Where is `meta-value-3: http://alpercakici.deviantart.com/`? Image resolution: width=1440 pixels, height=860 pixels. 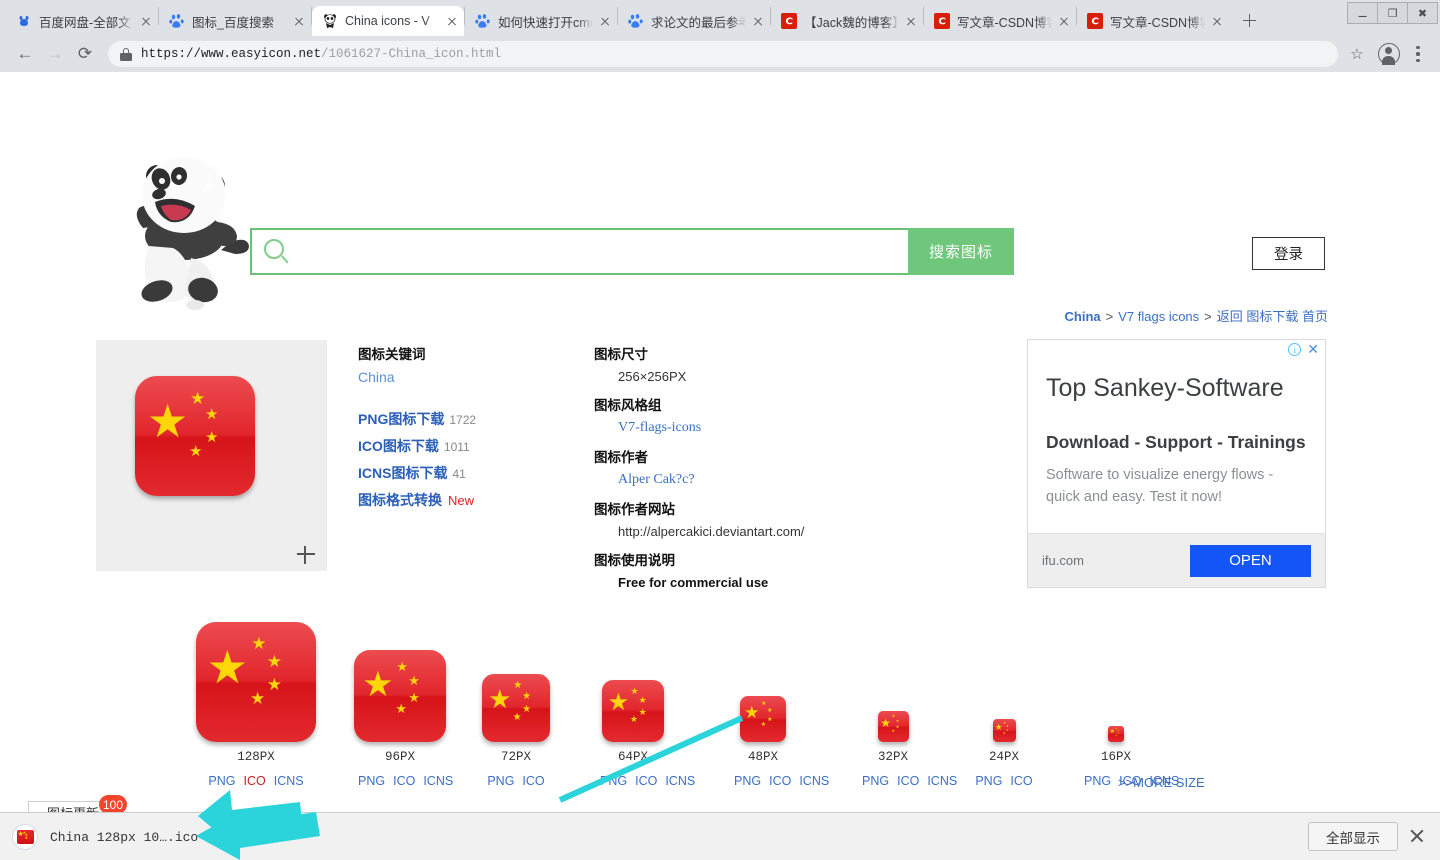
meta-value-3: http://alpercakici.deviantart.com/ is located at coordinates (711, 531).